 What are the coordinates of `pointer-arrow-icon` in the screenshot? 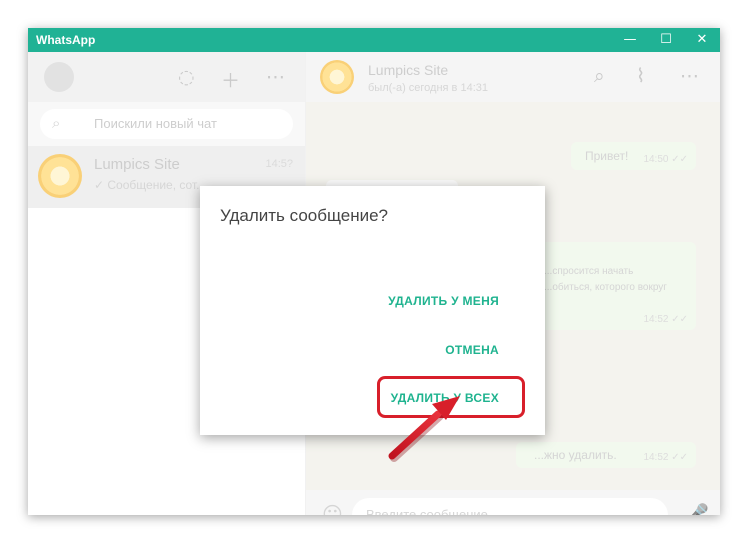 It's located at (424, 429).